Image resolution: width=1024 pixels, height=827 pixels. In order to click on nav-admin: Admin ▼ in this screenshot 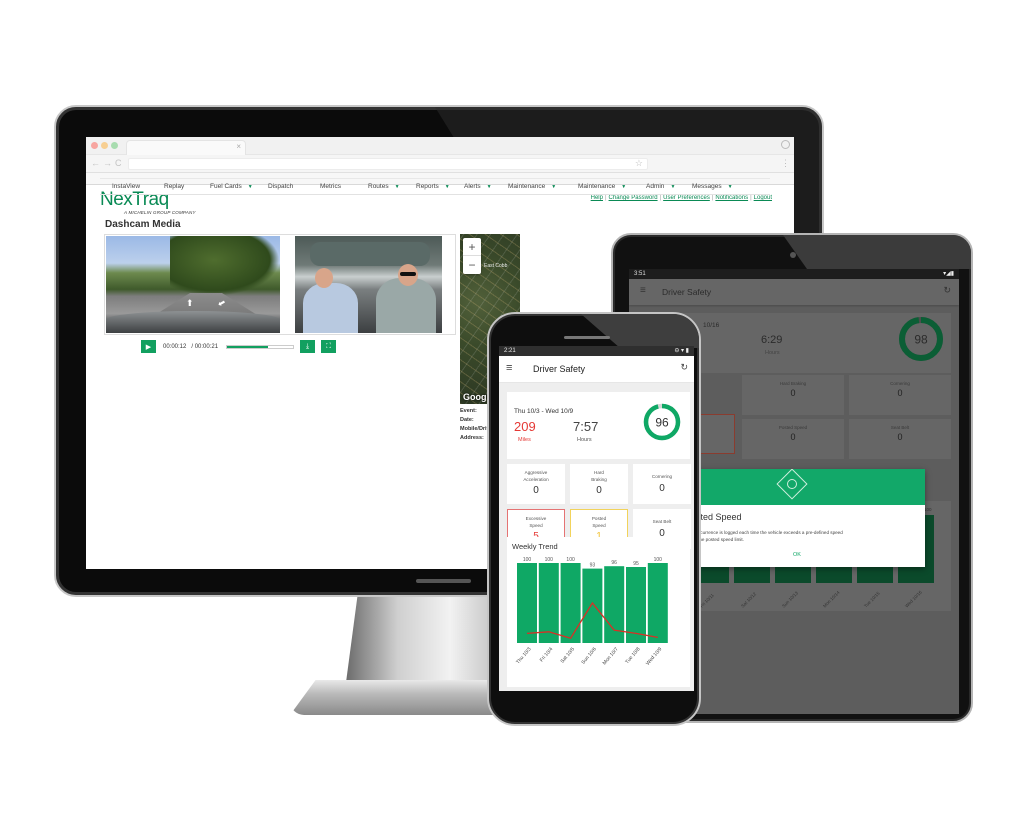, I will do `click(657, 186)`.